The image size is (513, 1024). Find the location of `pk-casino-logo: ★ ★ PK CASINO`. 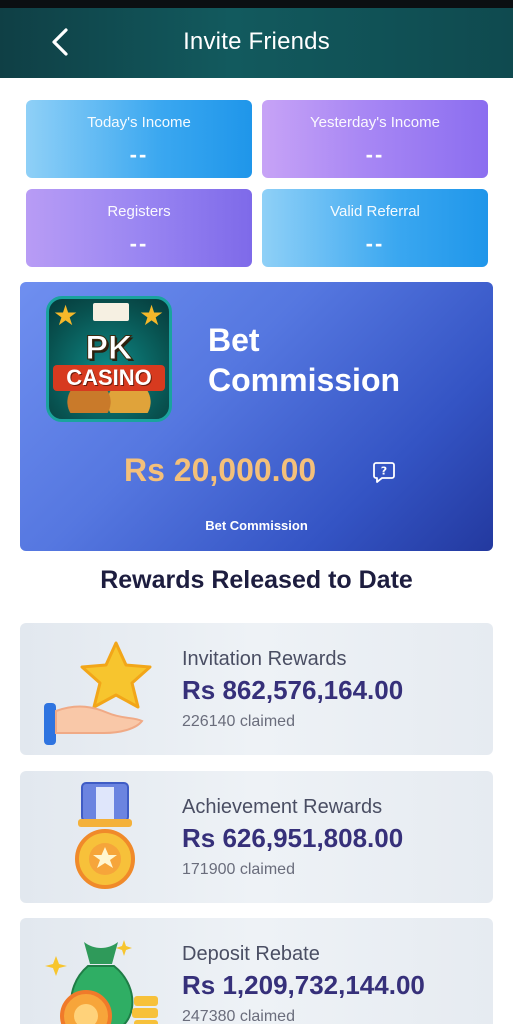

pk-casino-logo: ★ ★ PK CASINO is located at coordinates (109, 359).